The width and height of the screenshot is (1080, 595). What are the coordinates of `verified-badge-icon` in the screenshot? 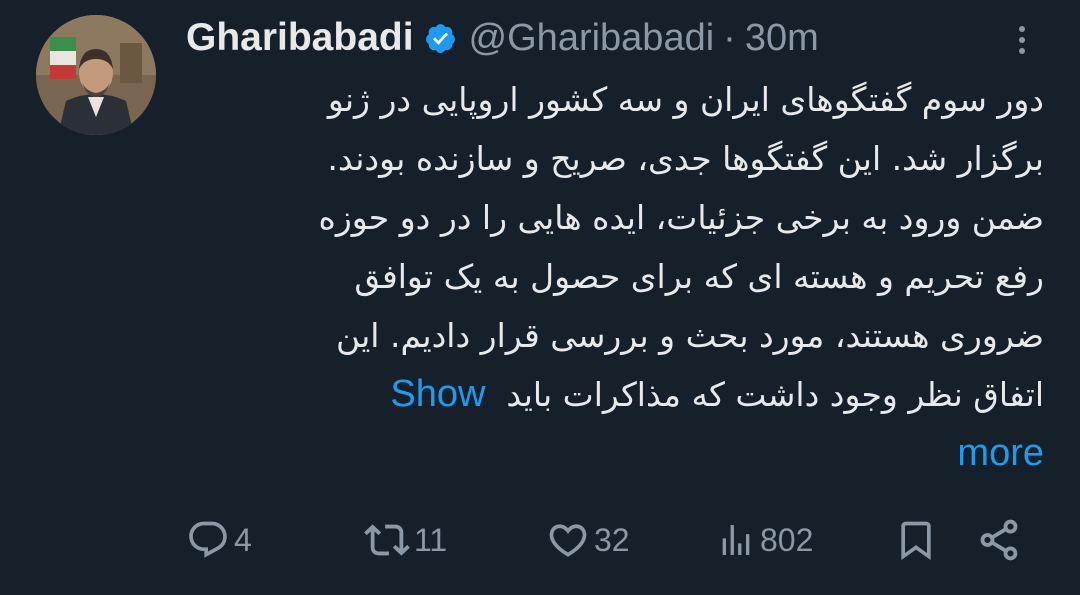 It's located at (440, 38).